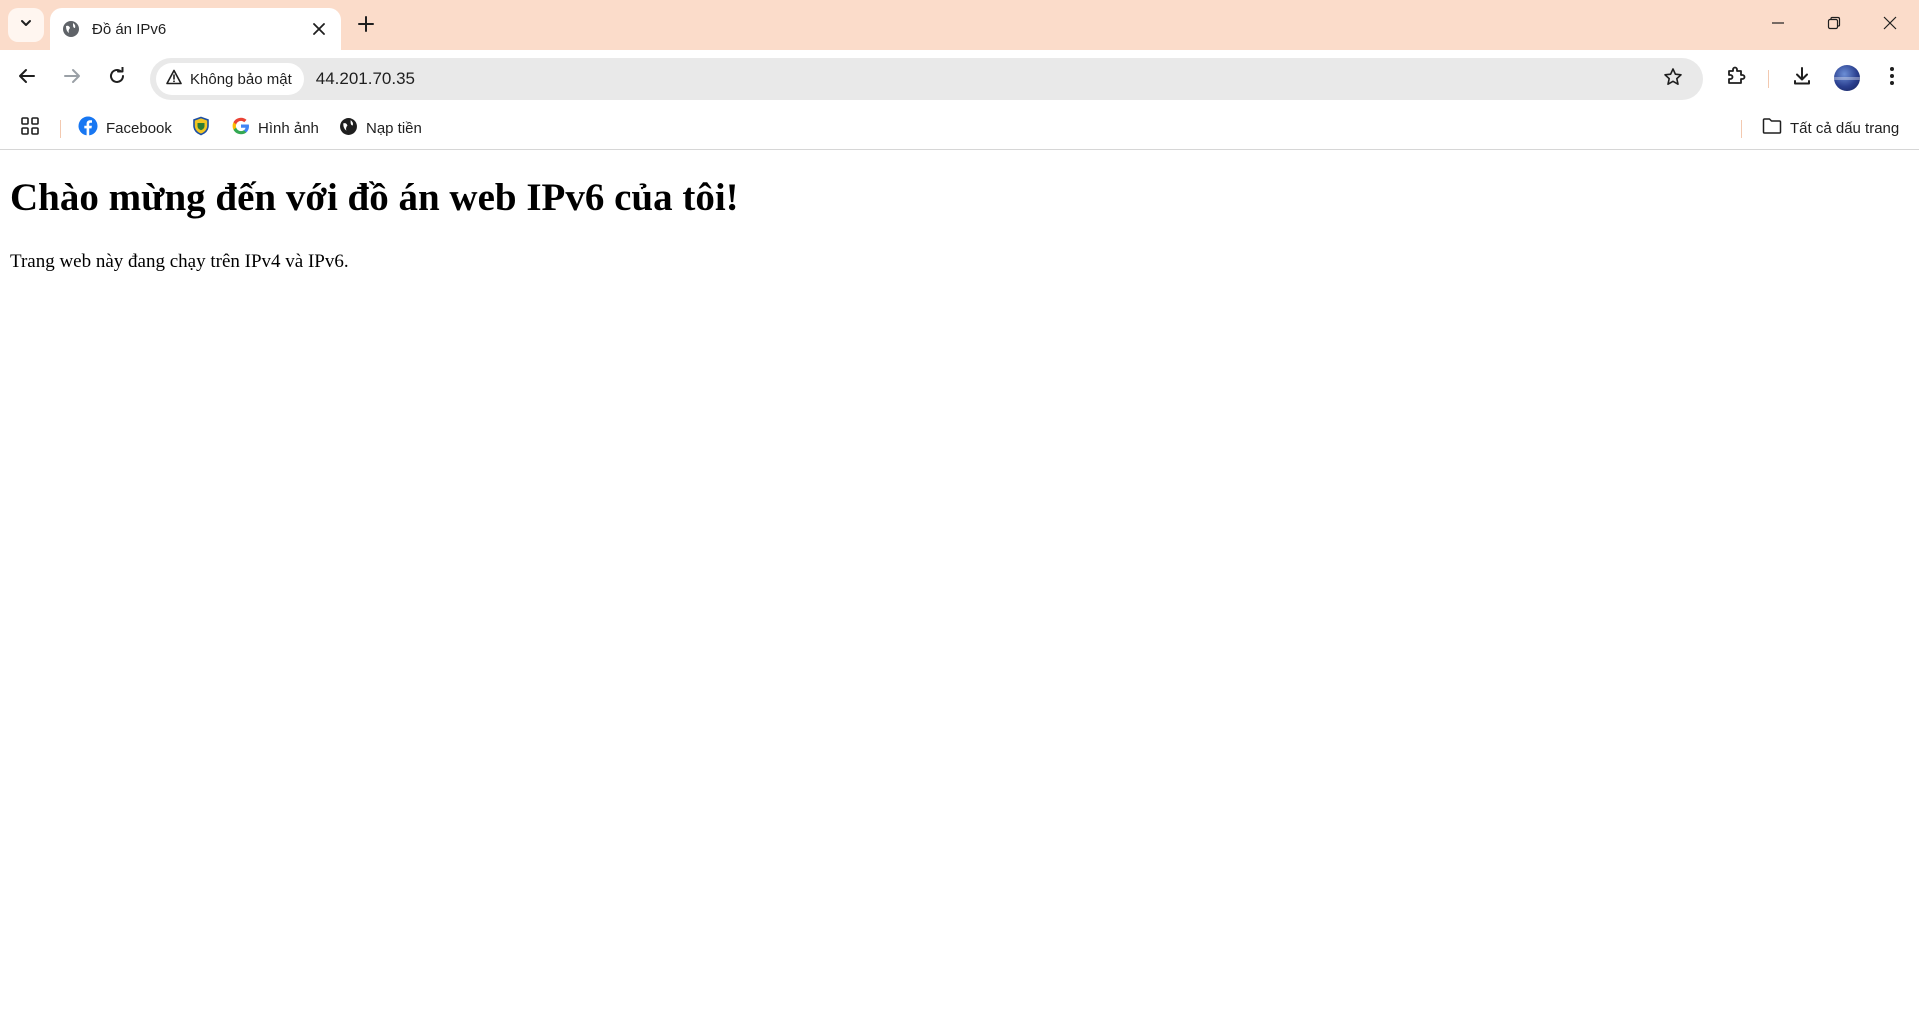 Image resolution: width=1919 pixels, height=1020 pixels. I want to click on address-bar: Không bảo mật 44.201.70.35, so click(926, 79).